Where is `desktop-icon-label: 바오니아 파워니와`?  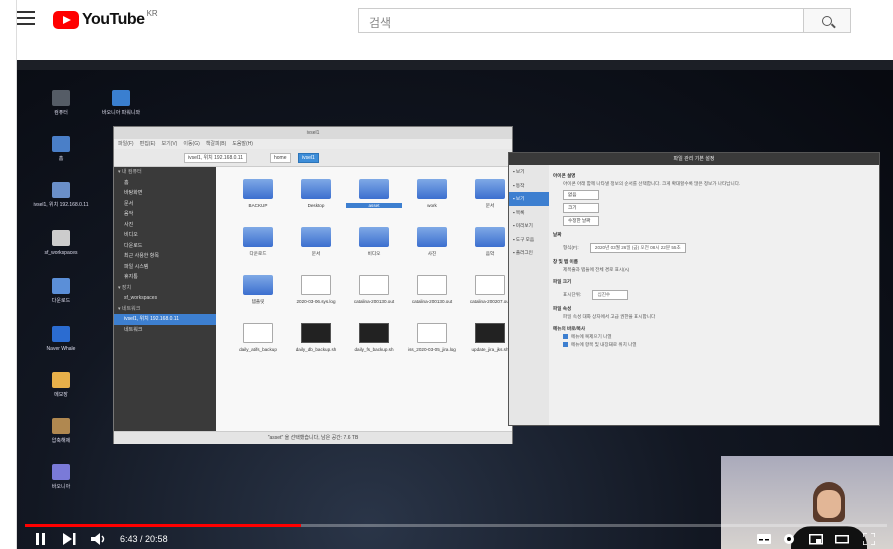 desktop-icon-label: 바오니아 파워니와 is located at coordinates (121, 113).